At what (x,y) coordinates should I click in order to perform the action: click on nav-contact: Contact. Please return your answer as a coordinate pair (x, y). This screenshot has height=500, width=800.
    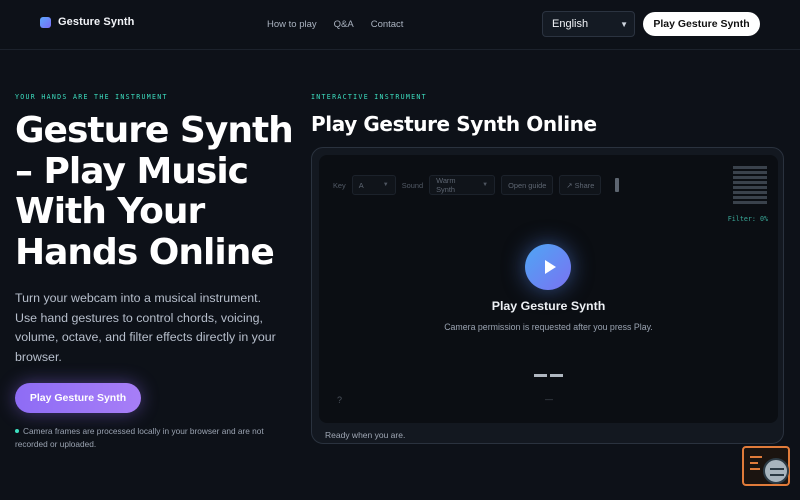
    Looking at the image, I should click on (387, 24).